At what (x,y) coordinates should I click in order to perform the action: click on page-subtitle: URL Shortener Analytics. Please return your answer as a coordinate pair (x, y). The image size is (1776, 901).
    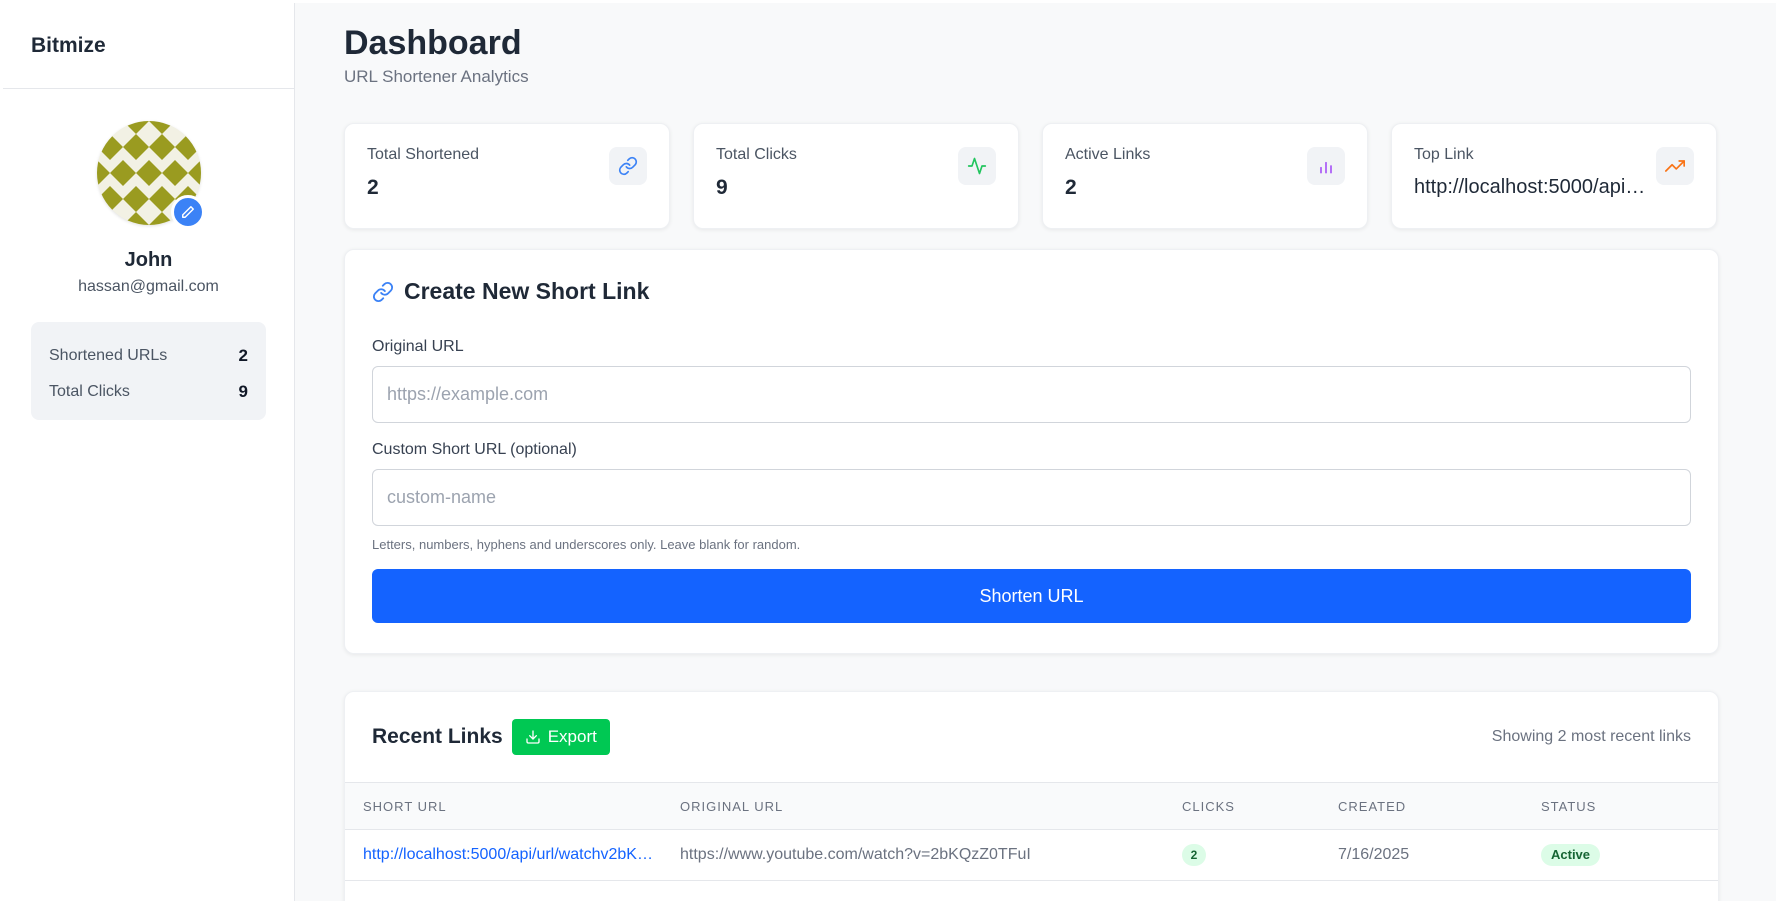
    Looking at the image, I should click on (436, 77).